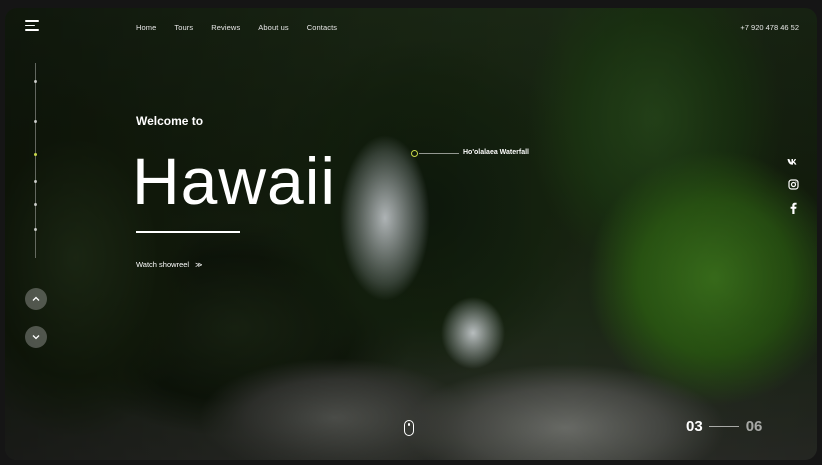  Describe the element at coordinates (170, 121) in the screenshot. I see `welcome-text: Welcome to` at that location.